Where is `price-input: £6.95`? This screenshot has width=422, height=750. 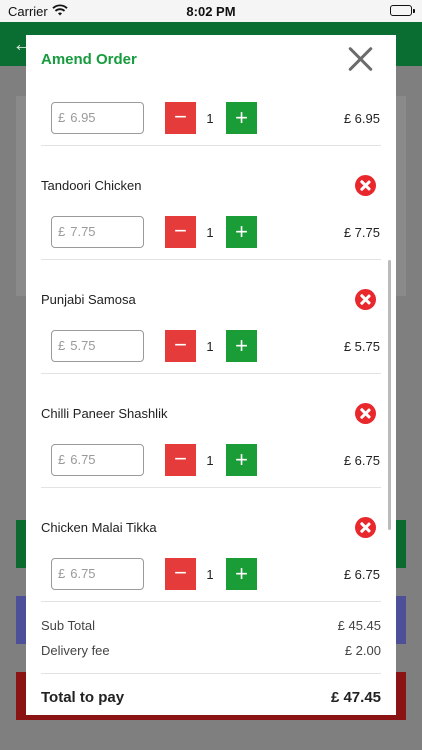 price-input: £6.95 is located at coordinates (97, 118).